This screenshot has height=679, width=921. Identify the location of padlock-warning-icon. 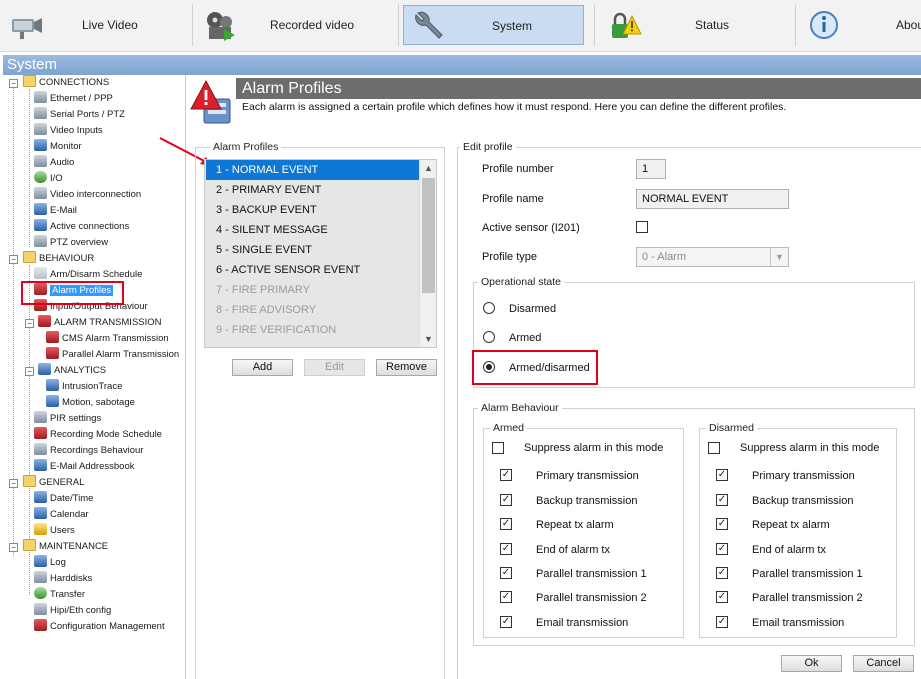
(625, 26).